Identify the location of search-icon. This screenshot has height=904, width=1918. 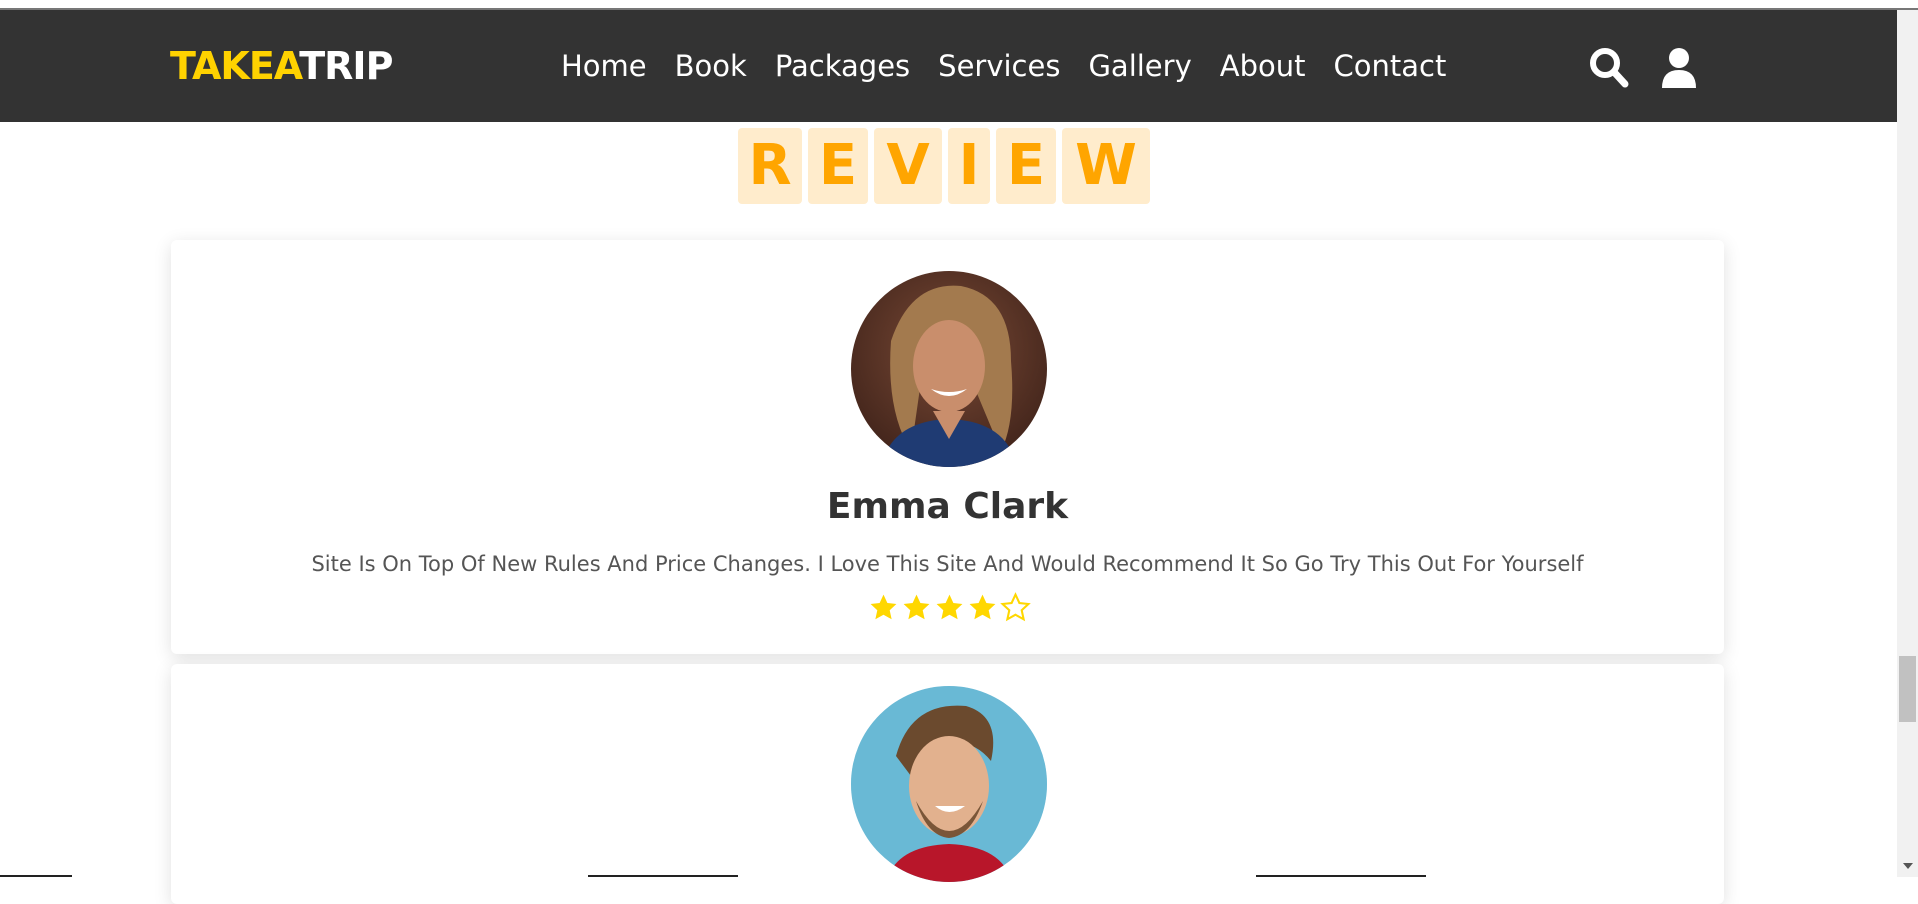
(1609, 68).